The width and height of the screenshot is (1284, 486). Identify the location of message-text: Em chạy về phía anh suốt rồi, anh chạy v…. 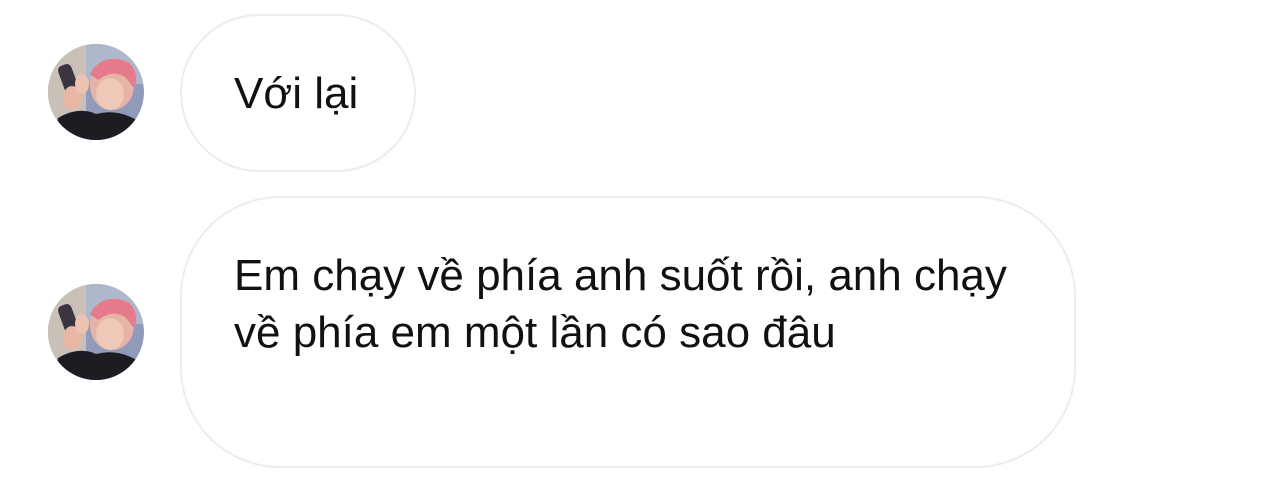
(620, 304).